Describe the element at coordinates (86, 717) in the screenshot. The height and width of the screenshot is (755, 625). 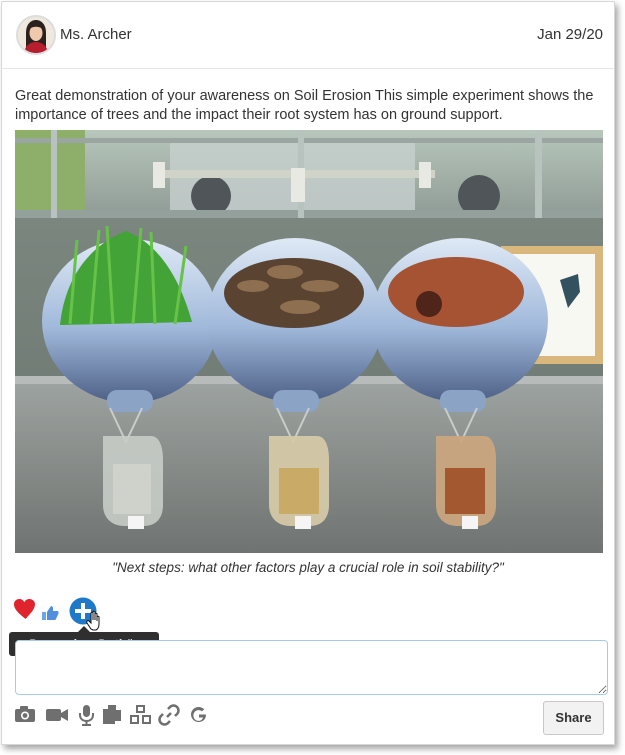
I see `microphone-icon` at that location.